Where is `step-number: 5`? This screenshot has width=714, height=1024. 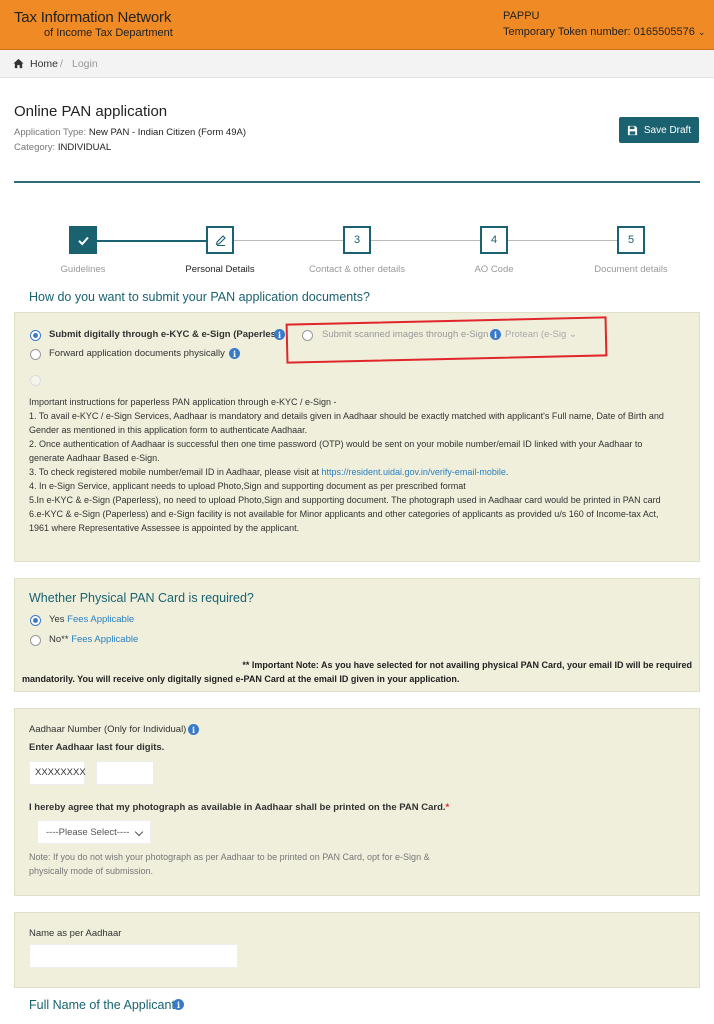 step-number: 5 is located at coordinates (631, 240).